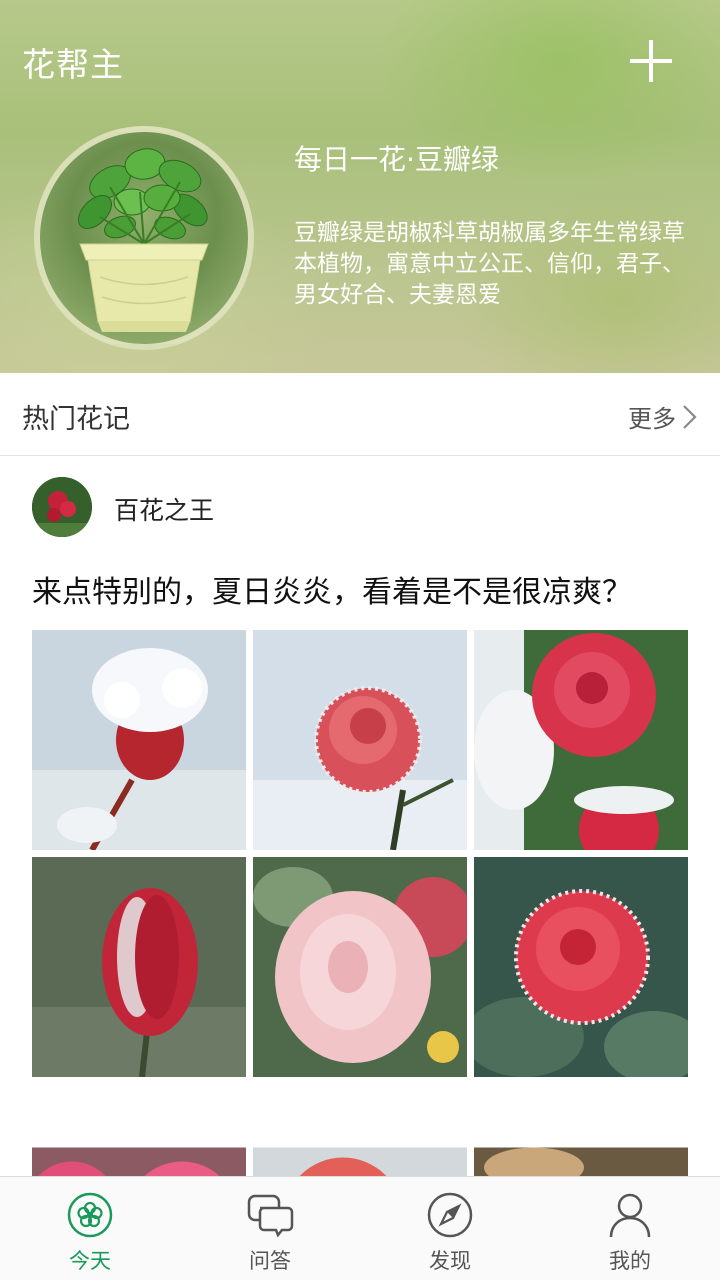  I want to click on tab-discover: 发现, so click(450, 1228).